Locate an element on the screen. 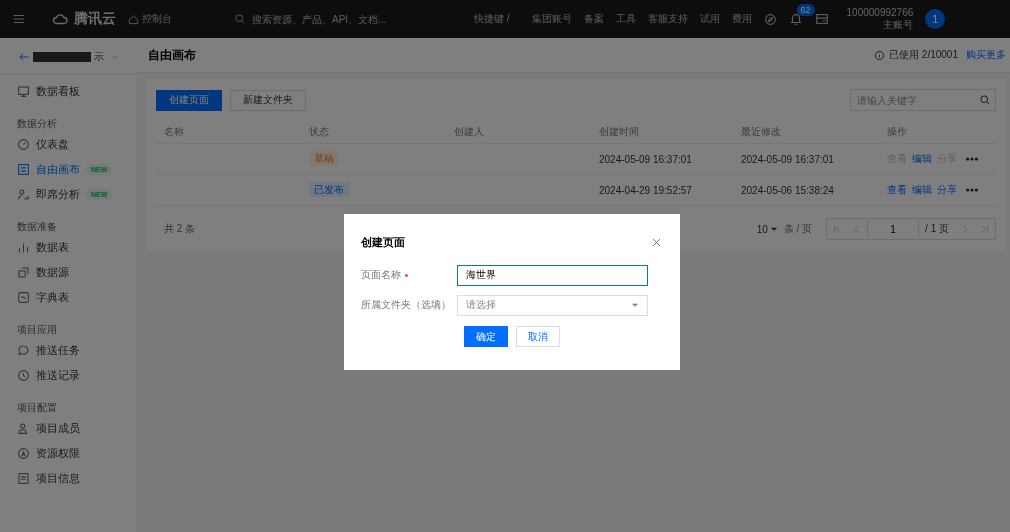  pager-control: 1 / 1 页 is located at coordinates (911, 229).